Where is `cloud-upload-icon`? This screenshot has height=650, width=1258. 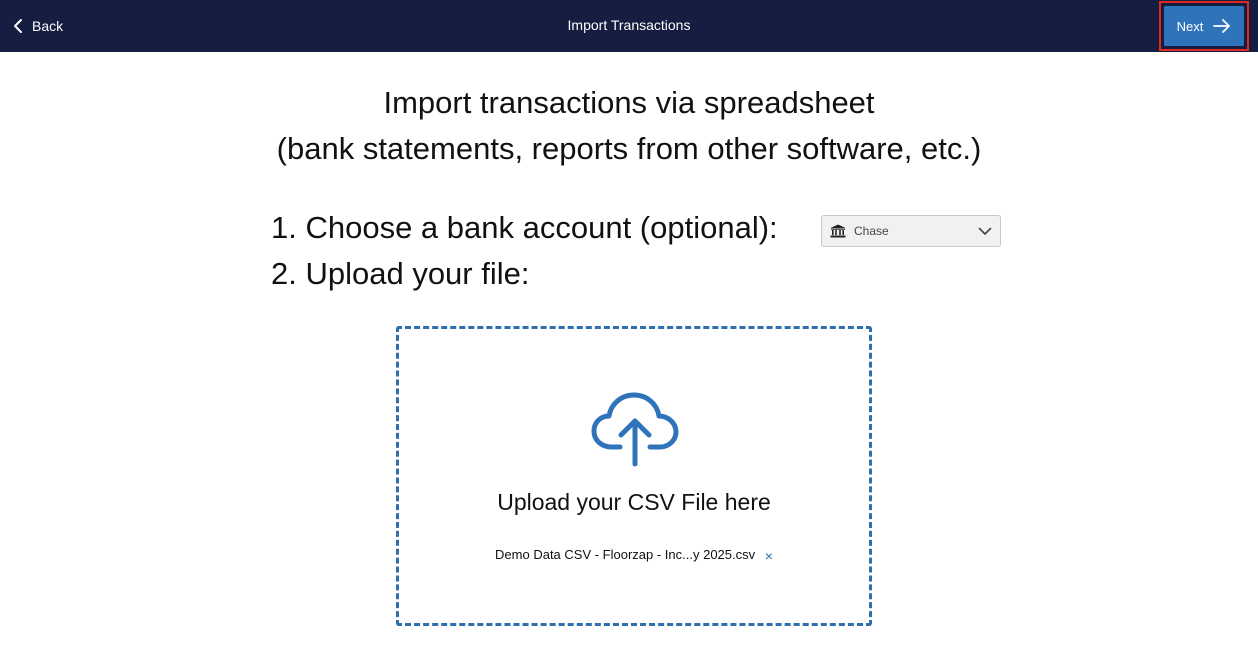
cloud-upload-icon is located at coordinates (635, 429).